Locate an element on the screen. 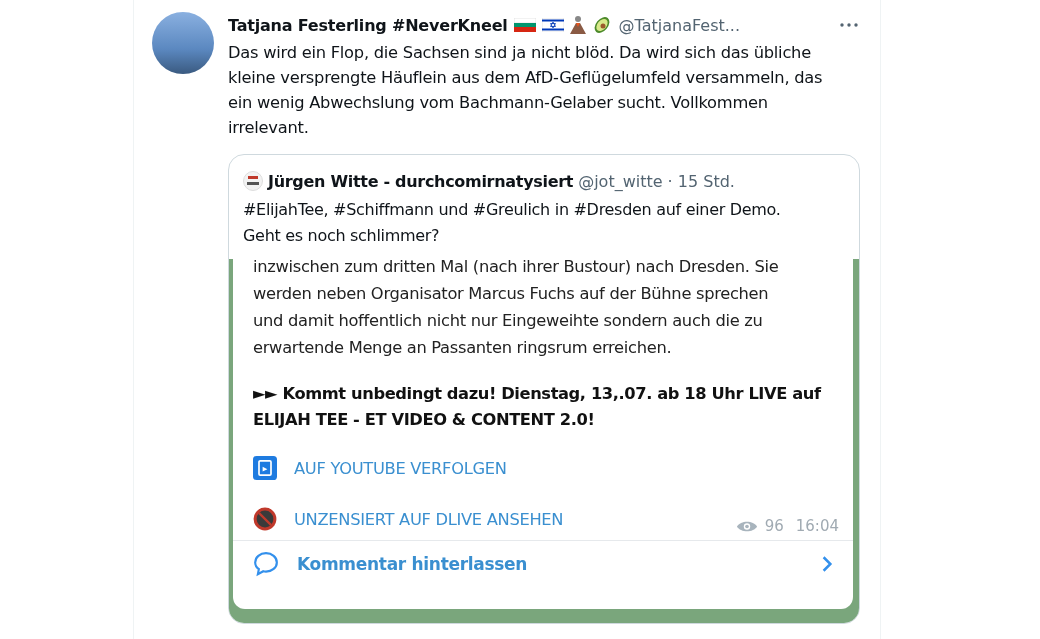  quoted-tweet-text: #ElijahTee, #Schiffmann und #Greulich in #Dresden auf einer Demo. Geht es noch schlimmer? is located at coordinates (512, 223).